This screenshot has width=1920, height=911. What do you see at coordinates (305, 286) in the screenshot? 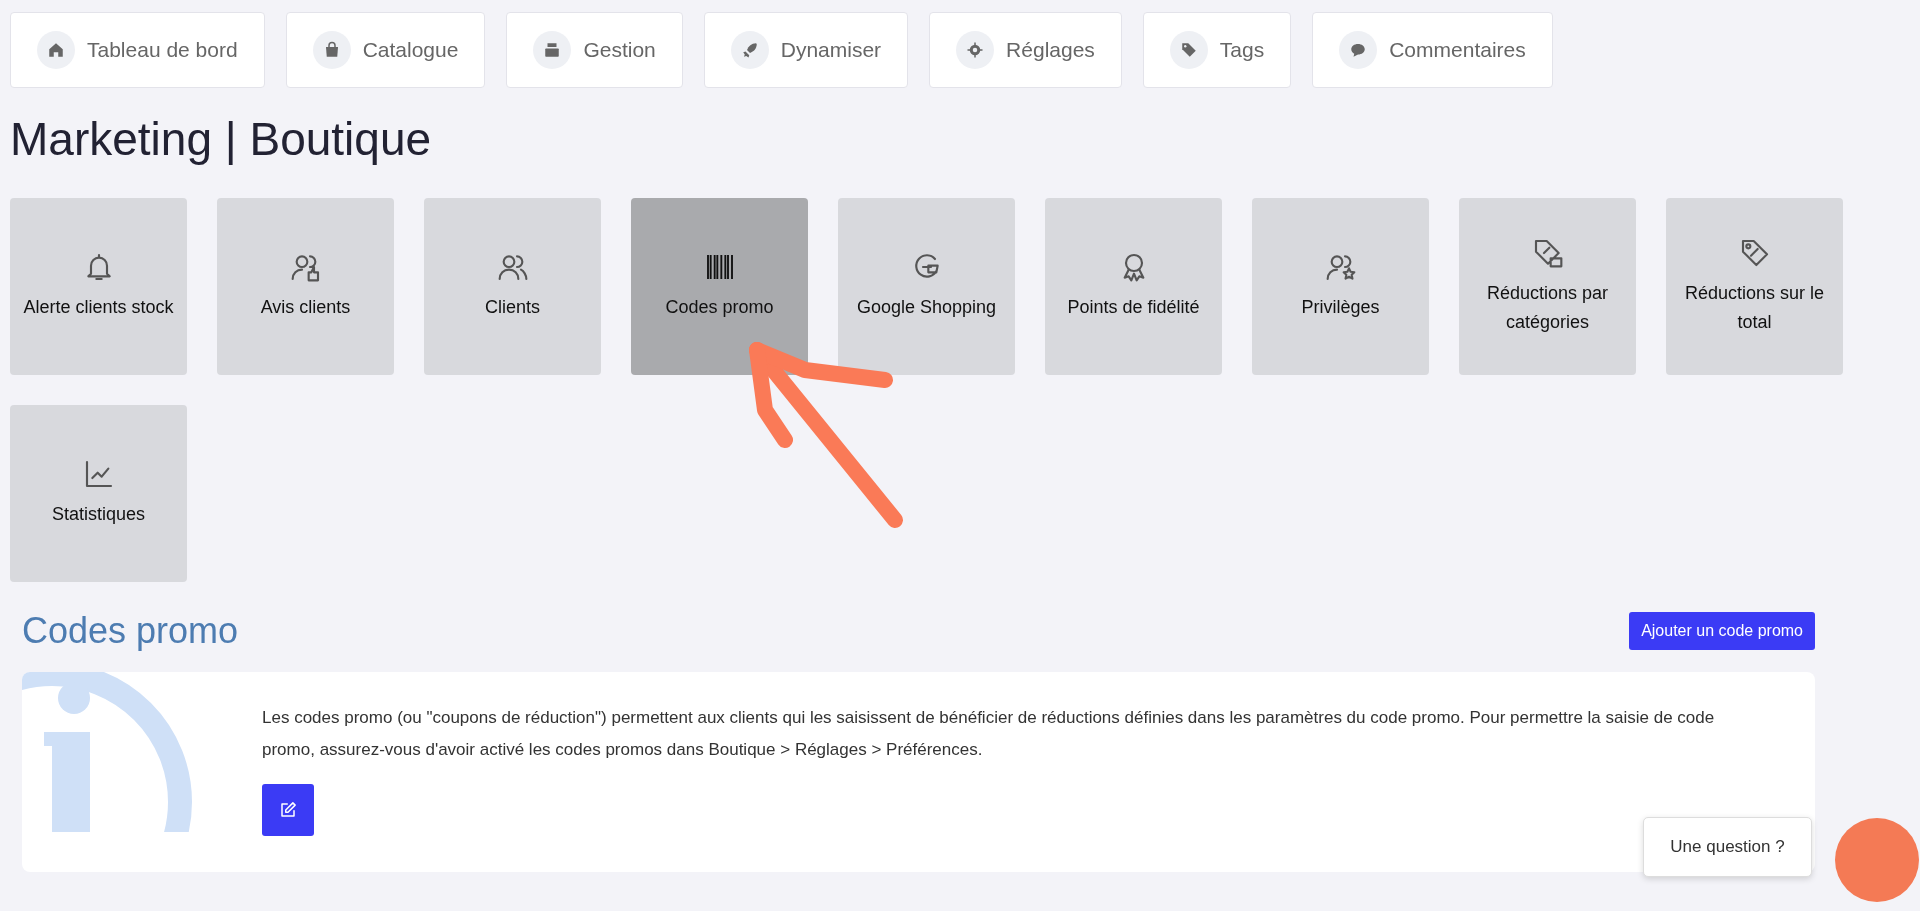
I see `menu-tile: Avis clients` at bounding box center [305, 286].